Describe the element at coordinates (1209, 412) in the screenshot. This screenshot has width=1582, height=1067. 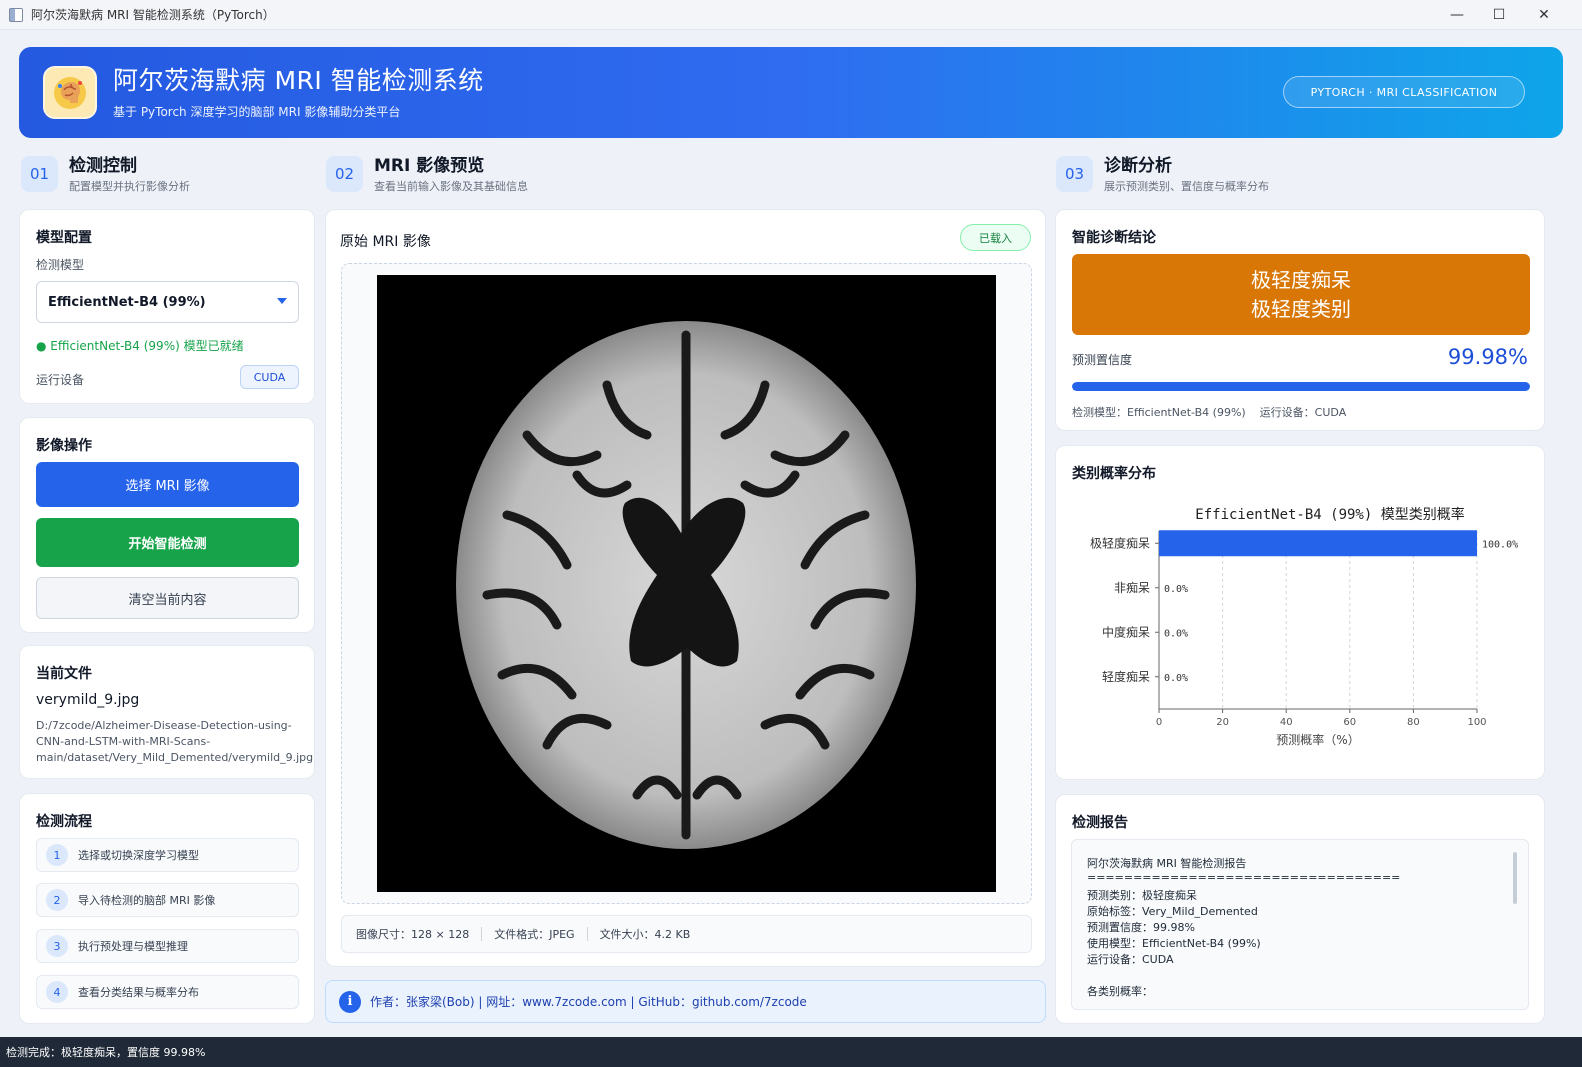
I see `diagnosis-meta: 检测模型：EfficientNet-B4 (99%) 运行设备：CUDA` at that location.